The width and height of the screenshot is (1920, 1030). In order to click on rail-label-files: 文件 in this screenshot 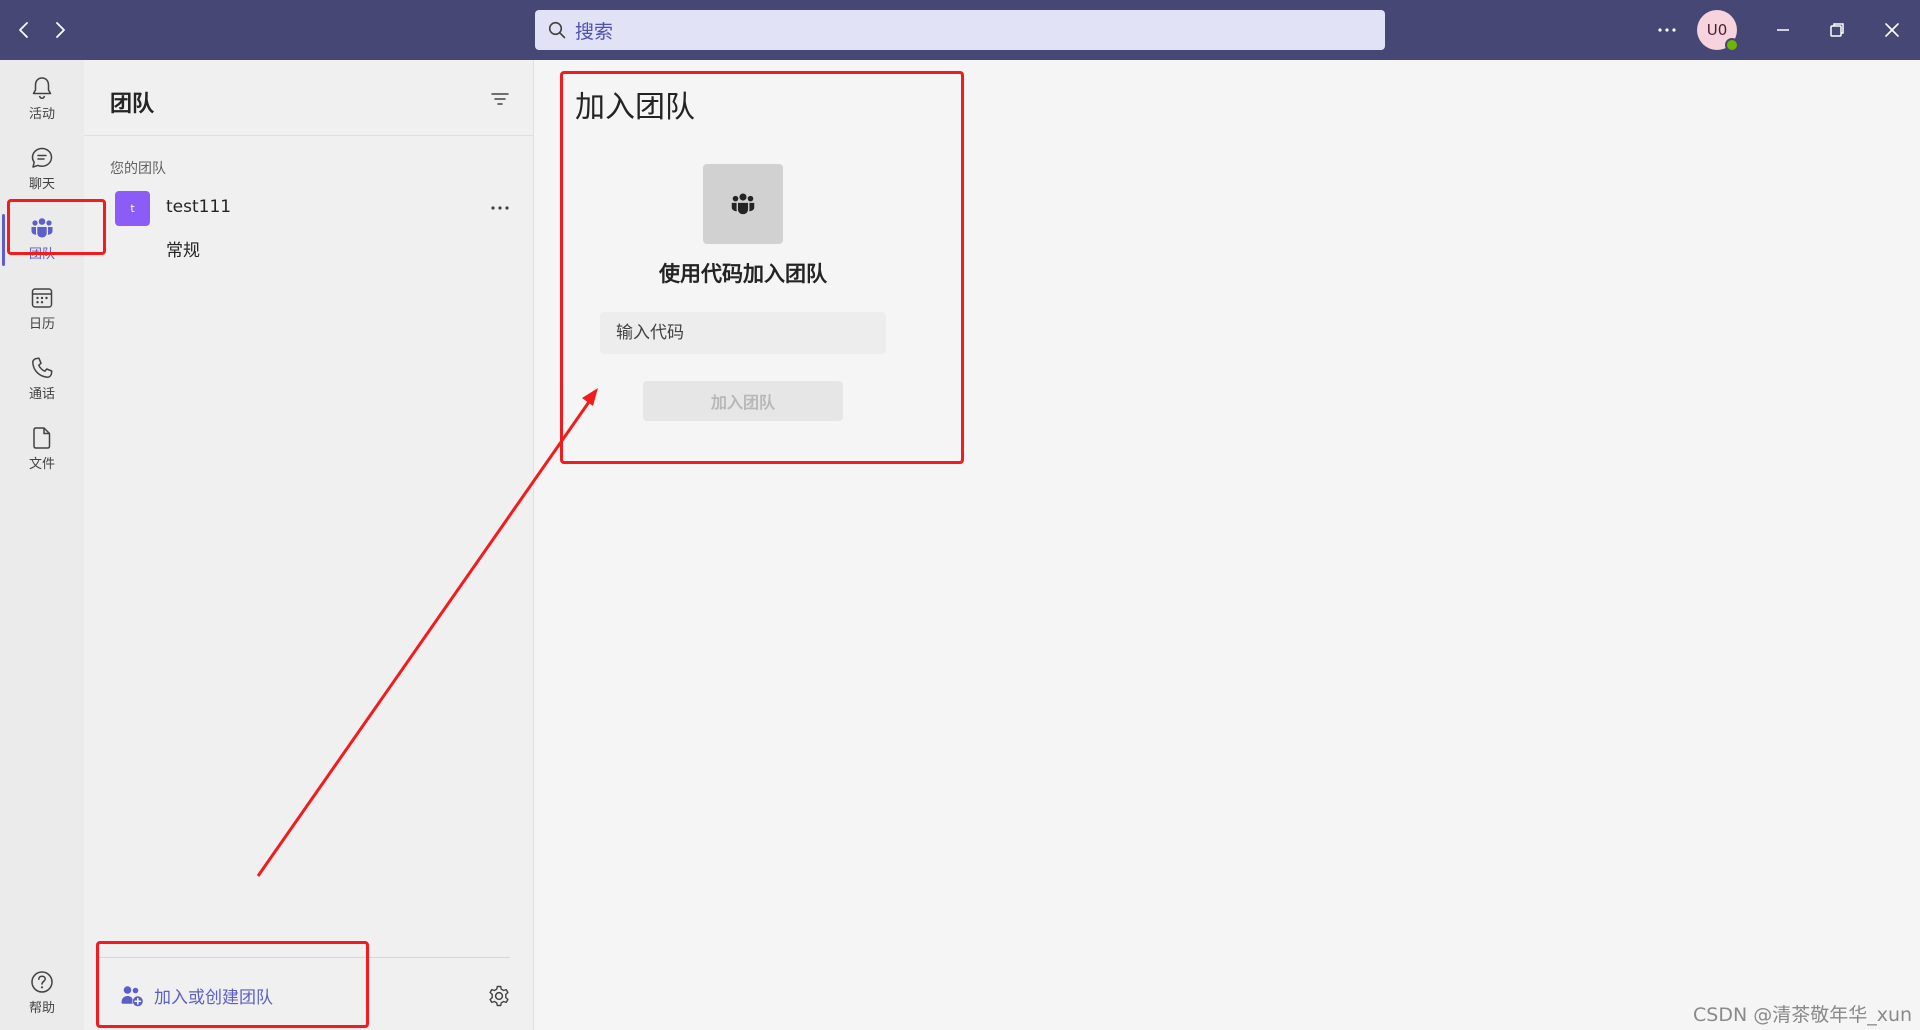, I will do `click(41, 464)`.